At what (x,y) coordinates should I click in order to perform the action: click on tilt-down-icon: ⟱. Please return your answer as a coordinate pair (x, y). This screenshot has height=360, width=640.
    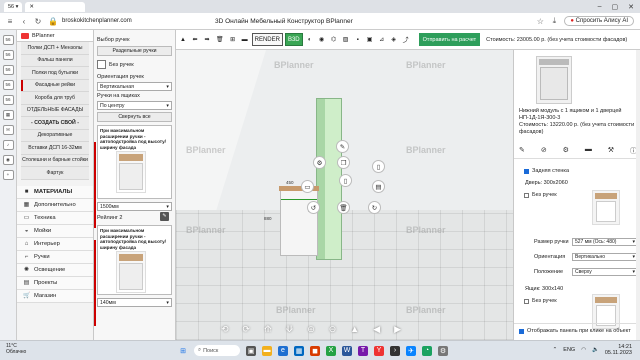
    Looking at the image, I should click on (290, 329).